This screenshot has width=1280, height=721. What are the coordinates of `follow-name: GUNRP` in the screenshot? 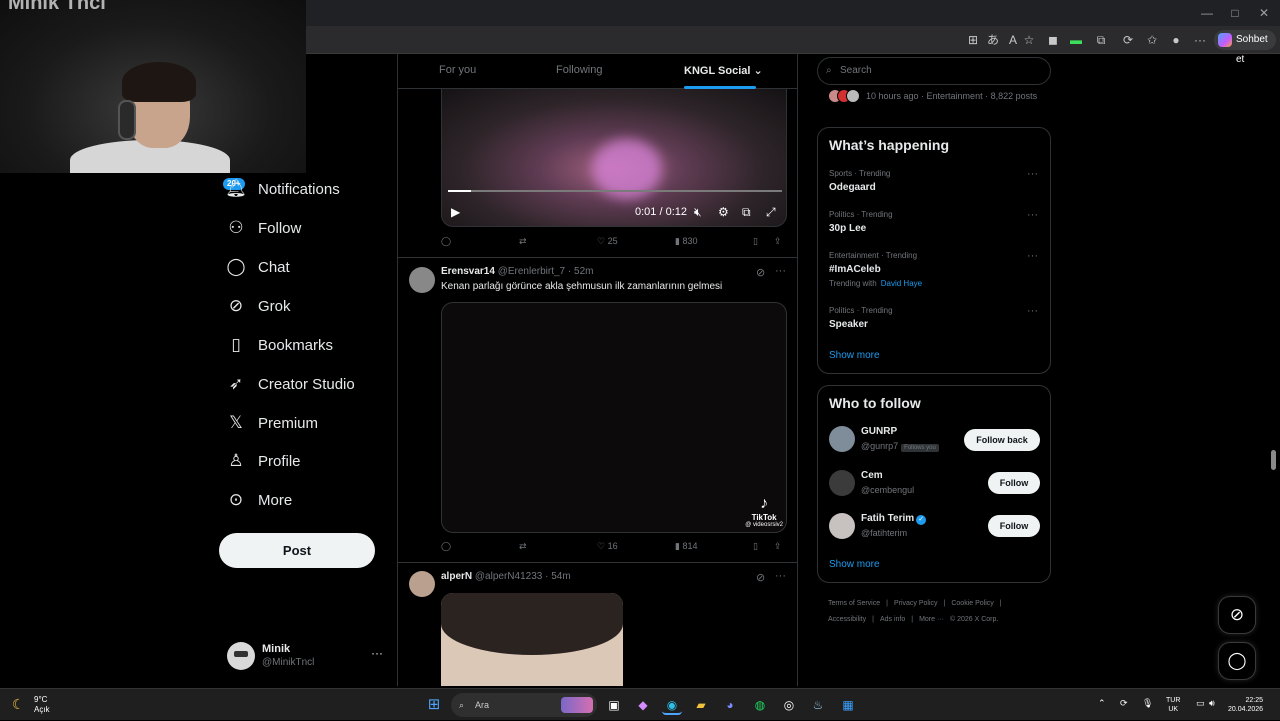 It's located at (879, 431).